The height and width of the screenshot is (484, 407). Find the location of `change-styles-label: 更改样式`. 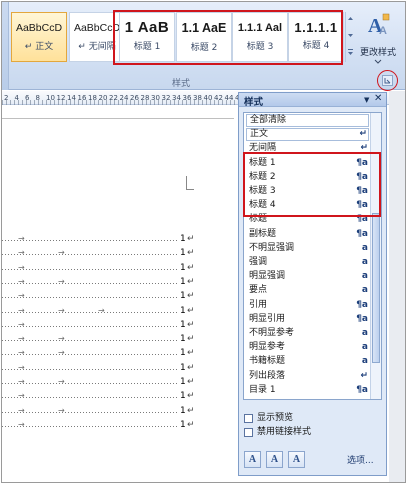

change-styles-label: 更改样式 is located at coordinates (377, 53).